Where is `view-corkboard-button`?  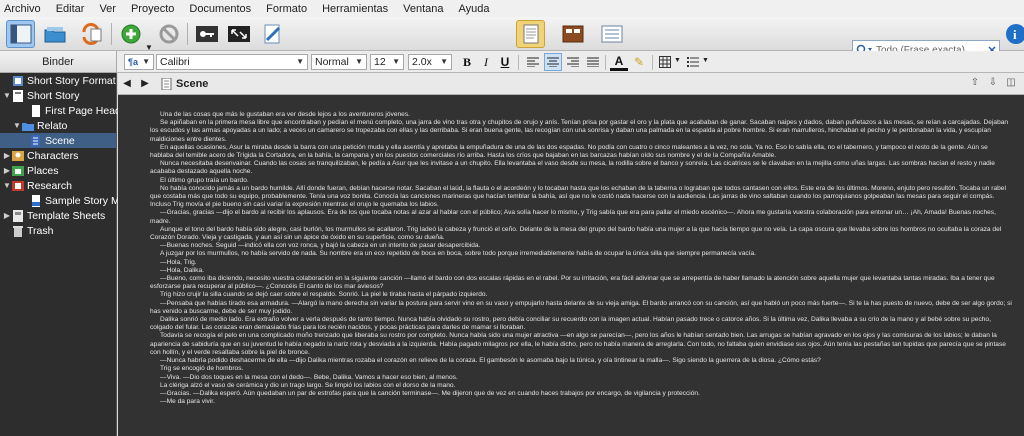
view-corkboard-button is located at coordinates (572, 34).